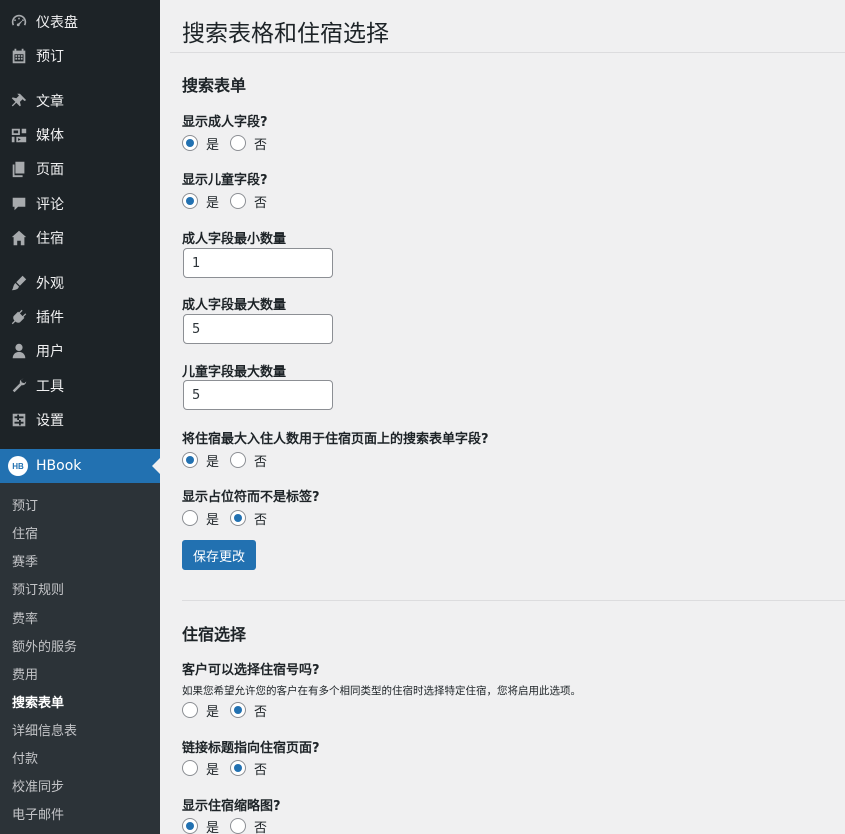  What do you see at coordinates (238, 518) in the screenshot?
I see `placeholders-no-radio` at bounding box center [238, 518].